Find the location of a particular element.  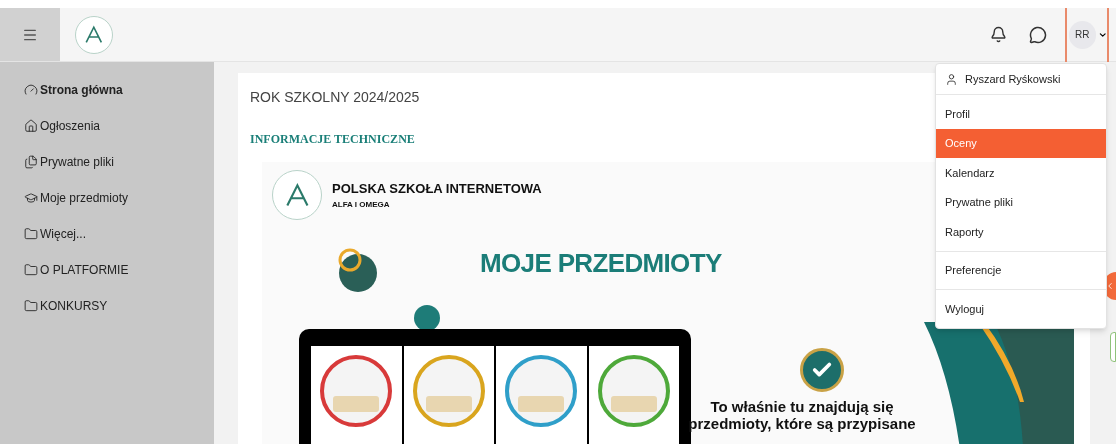

house-icon is located at coordinates (31, 126).